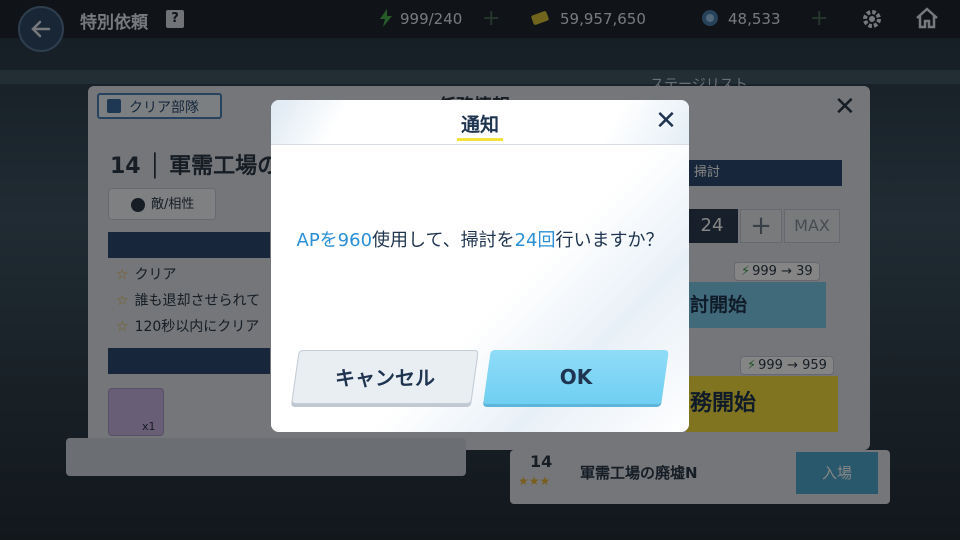 The height and width of the screenshot is (540, 960). What do you see at coordinates (666, 121) in the screenshot?
I see `dialog-close-icon: ✕` at bounding box center [666, 121].